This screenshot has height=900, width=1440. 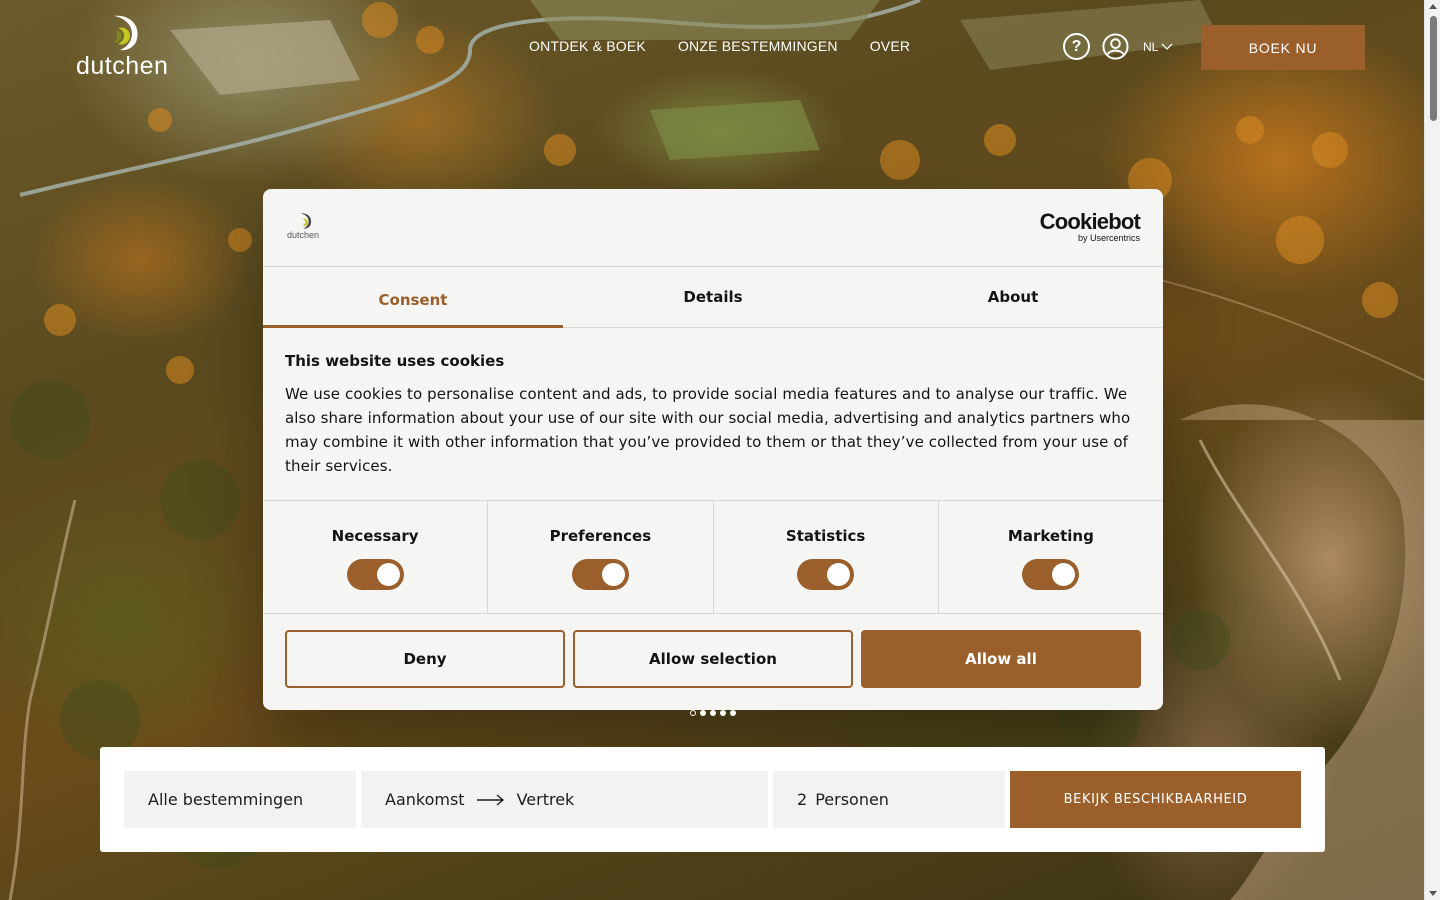 I want to click on logo-wordmark: dutchen, so click(x=122, y=66).